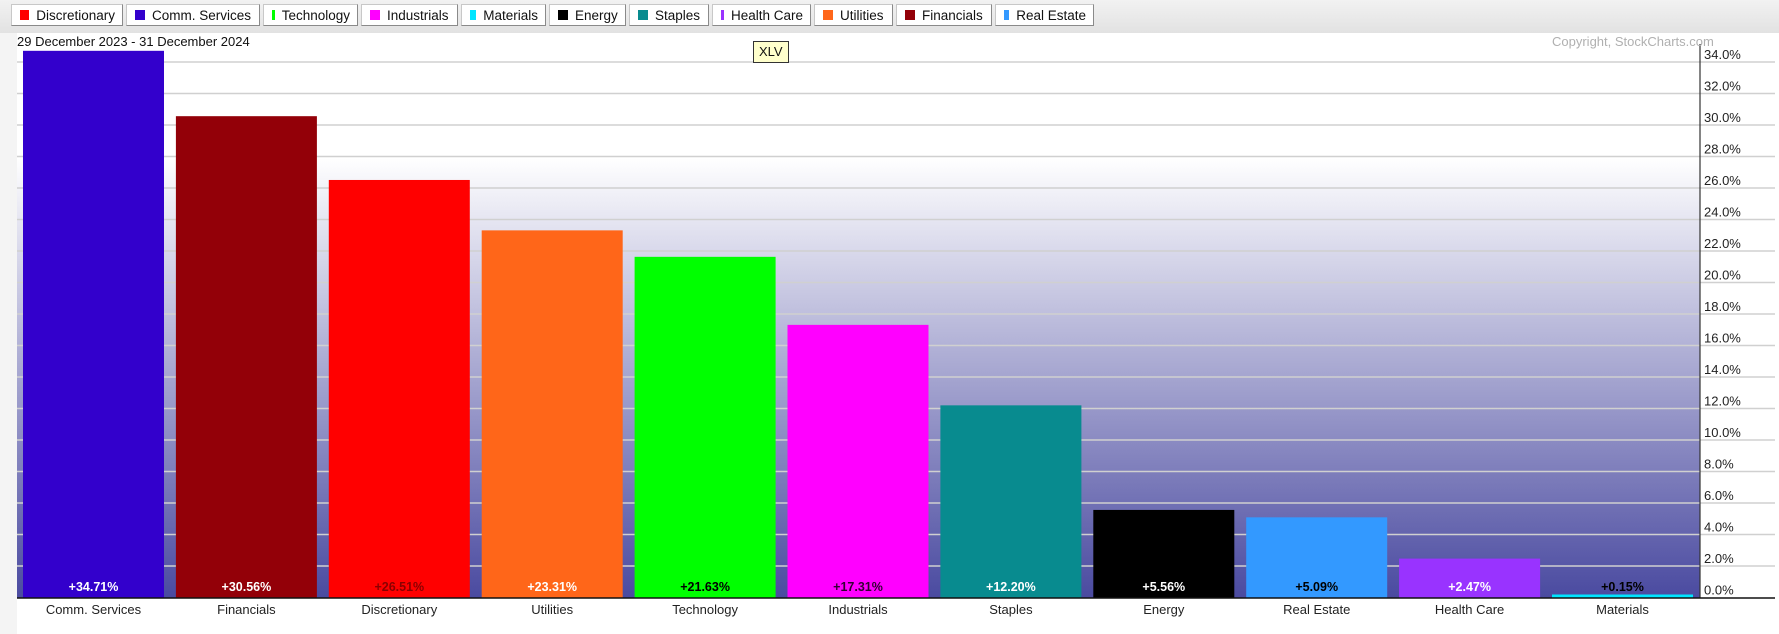  What do you see at coordinates (858, 587) in the screenshot?
I see `bar-data-label: +17.31%` at bounding box center [858, 587].